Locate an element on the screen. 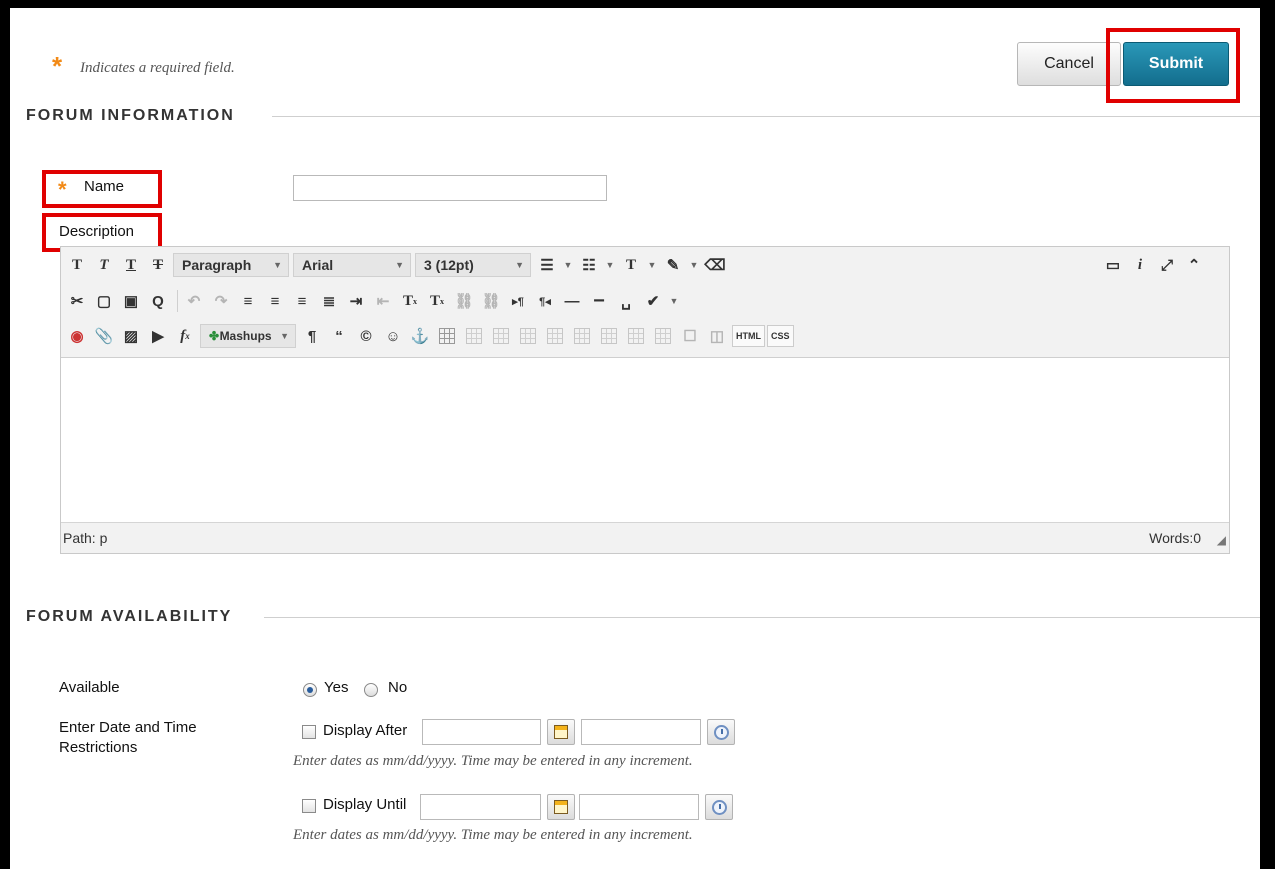 The width and height of the screenshot is (1275, 869). align-justify-icon: ≣ is located at coordinates (329, 301).